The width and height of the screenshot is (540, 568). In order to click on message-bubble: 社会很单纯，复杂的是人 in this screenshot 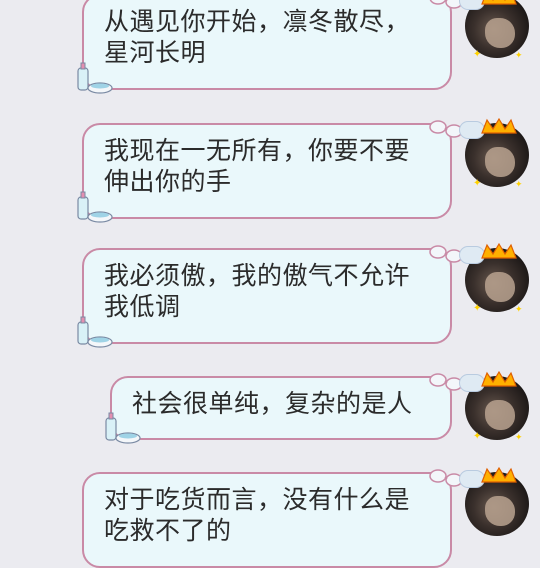, I will do `click(284, 408)`.